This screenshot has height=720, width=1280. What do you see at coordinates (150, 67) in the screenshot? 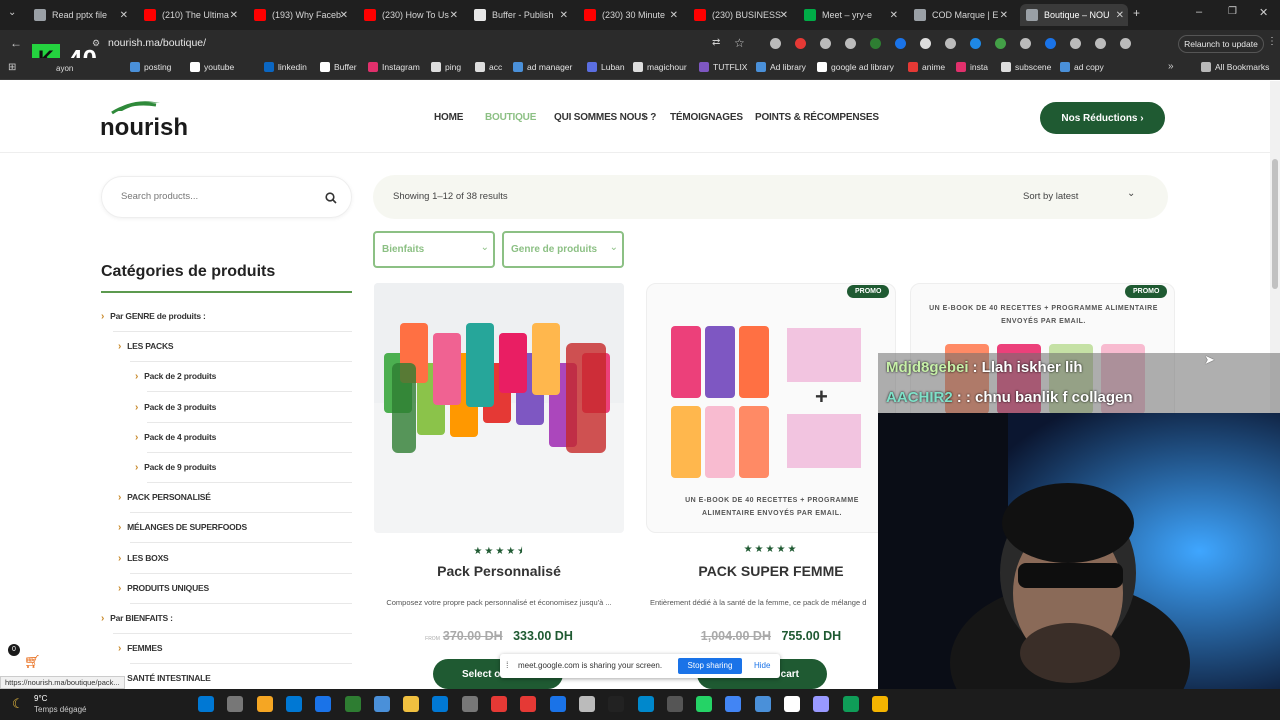
I see `bookmark-item: posting` at bounding box center [150, 67].